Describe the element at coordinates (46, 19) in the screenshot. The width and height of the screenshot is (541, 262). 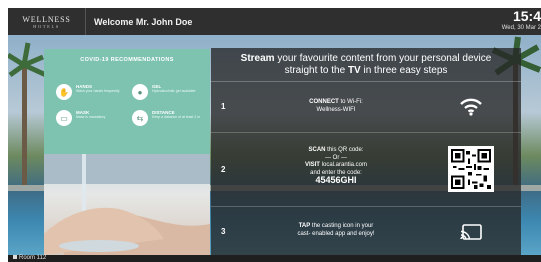
I see `brand-name: WELLNESS` at that location.